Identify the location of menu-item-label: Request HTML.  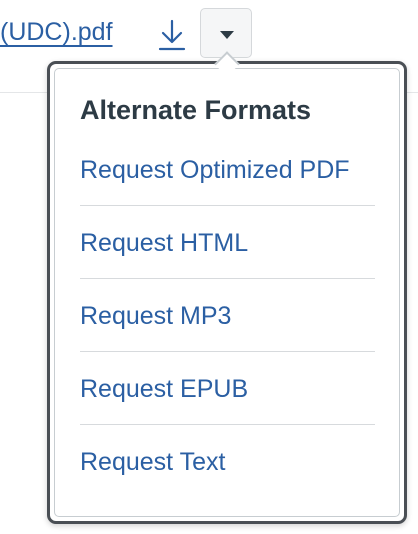
(164, 243).